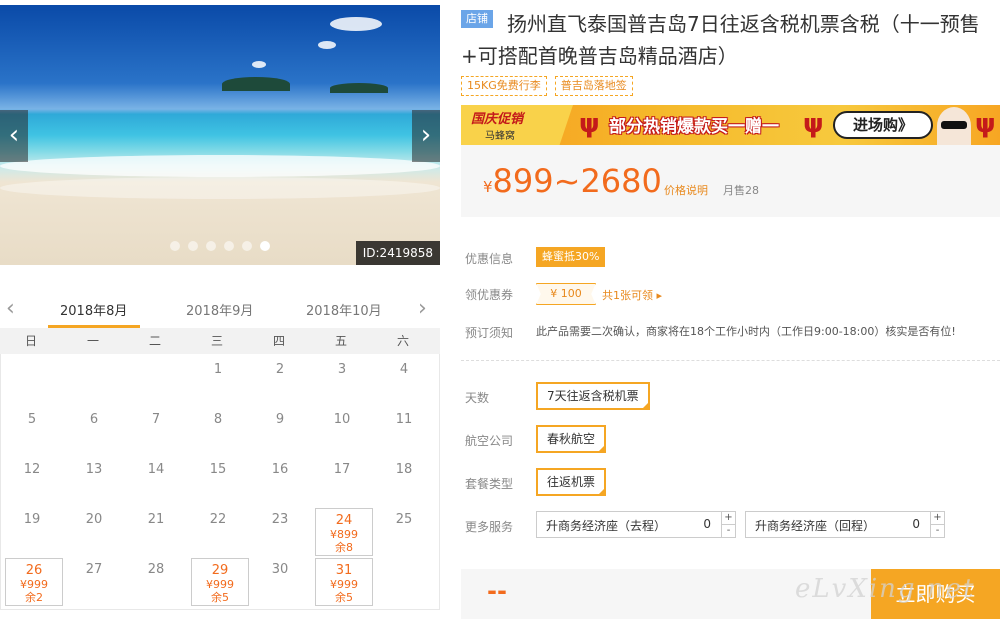  Describe the element at coordinates (156, 519) in the screenshot. I see `day-number: 21` at that location.